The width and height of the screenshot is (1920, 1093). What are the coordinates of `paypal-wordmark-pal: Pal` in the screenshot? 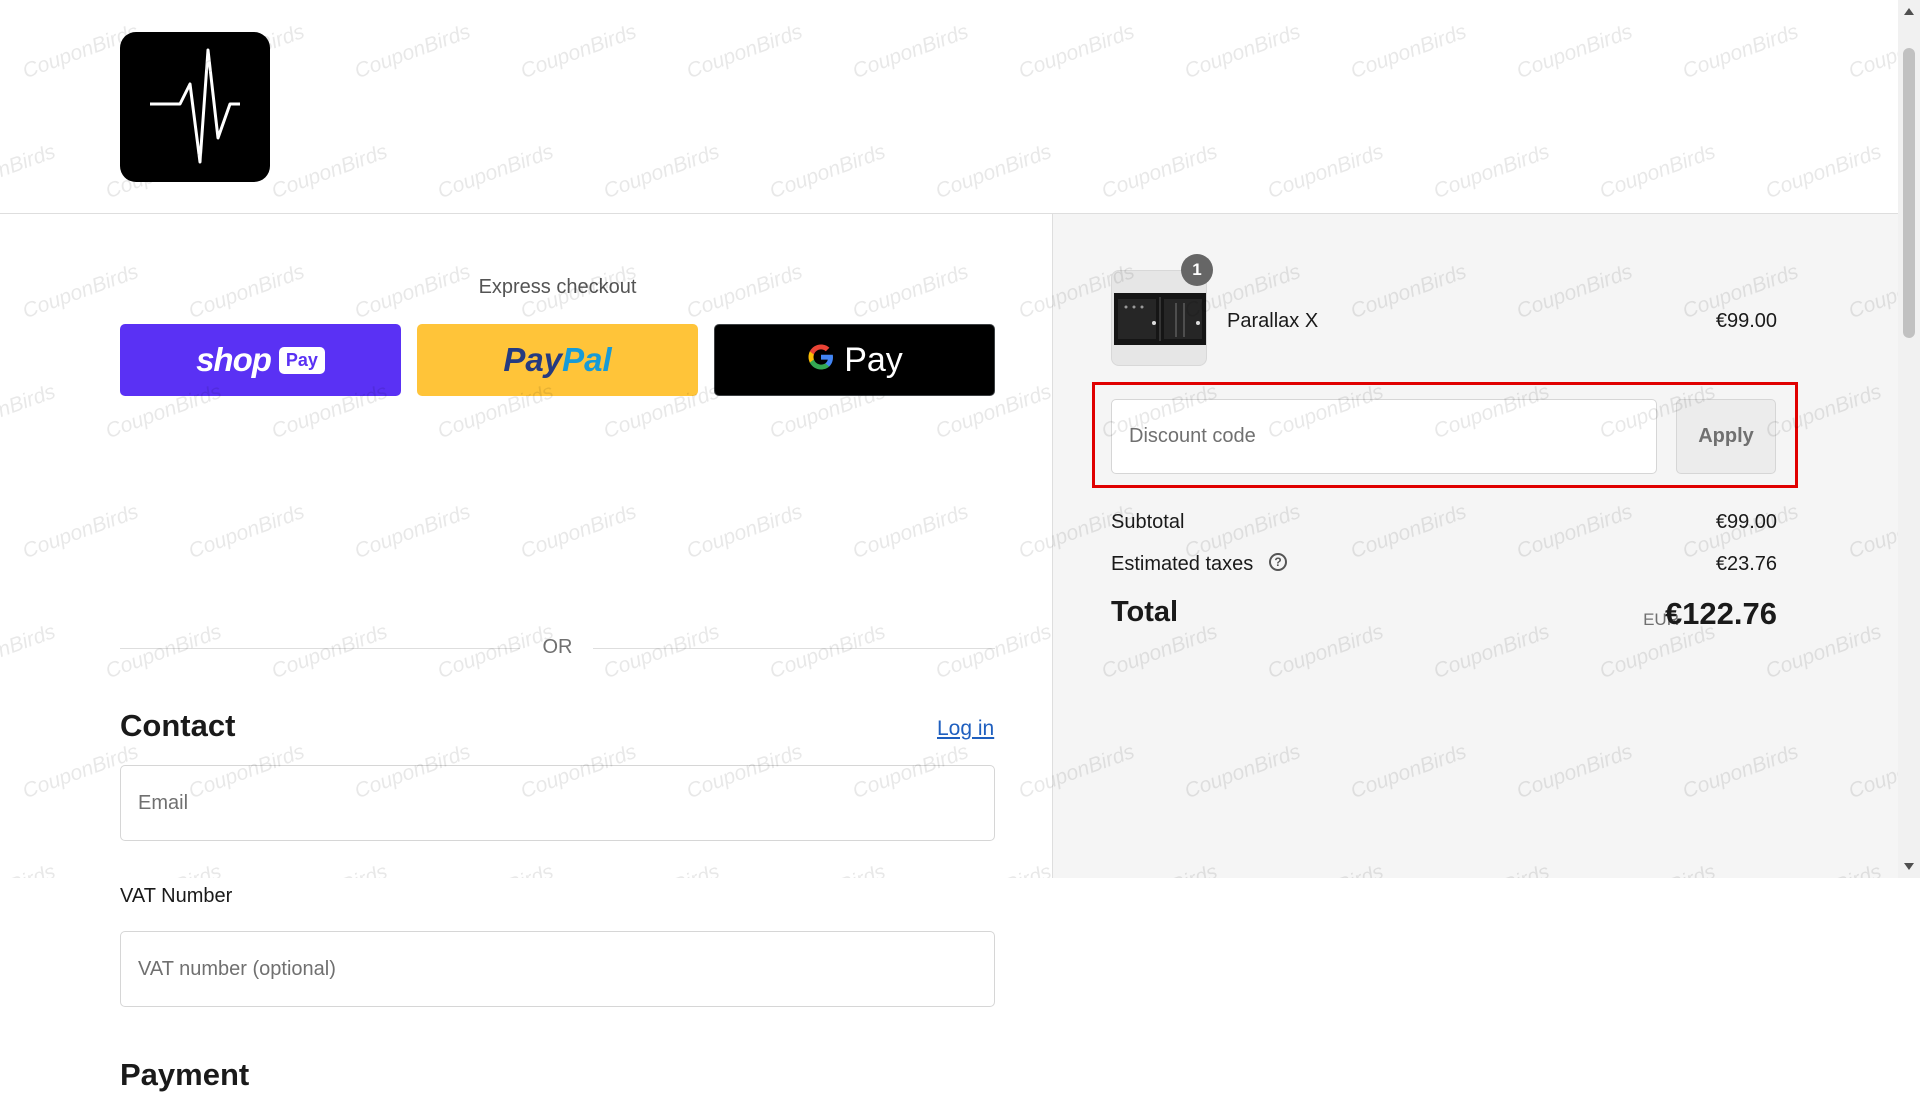 It's located at (587, 359).